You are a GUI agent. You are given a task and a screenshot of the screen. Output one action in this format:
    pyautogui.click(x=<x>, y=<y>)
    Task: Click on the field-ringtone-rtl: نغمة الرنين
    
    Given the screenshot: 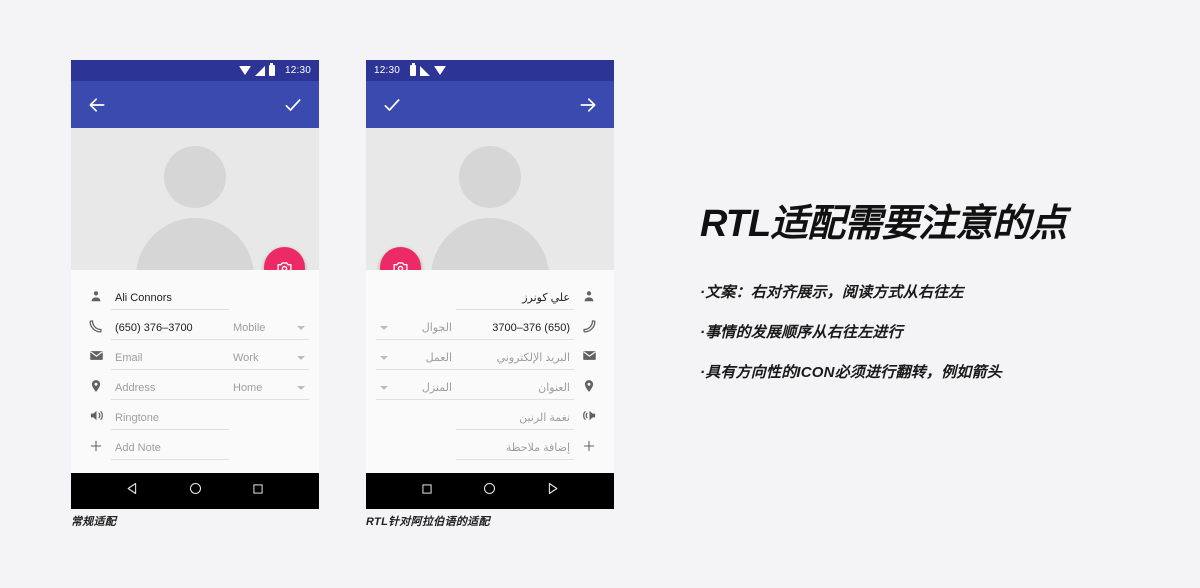 What is the action you would take?
    pyautogui.click(x=490, y=415)
    